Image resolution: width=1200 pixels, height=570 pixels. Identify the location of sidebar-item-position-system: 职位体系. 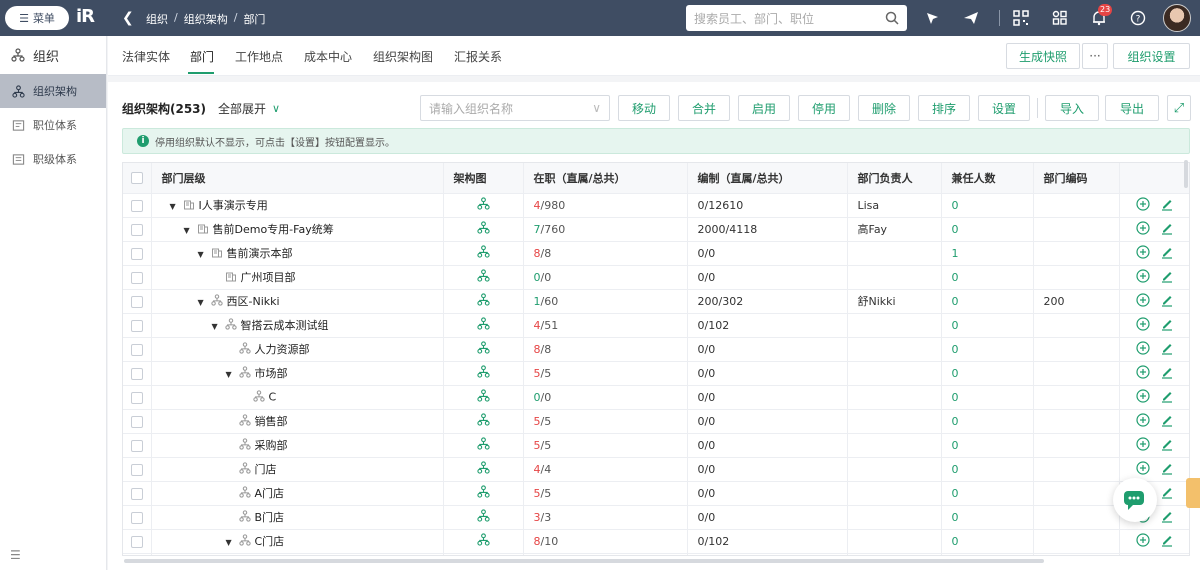
(53, 125).